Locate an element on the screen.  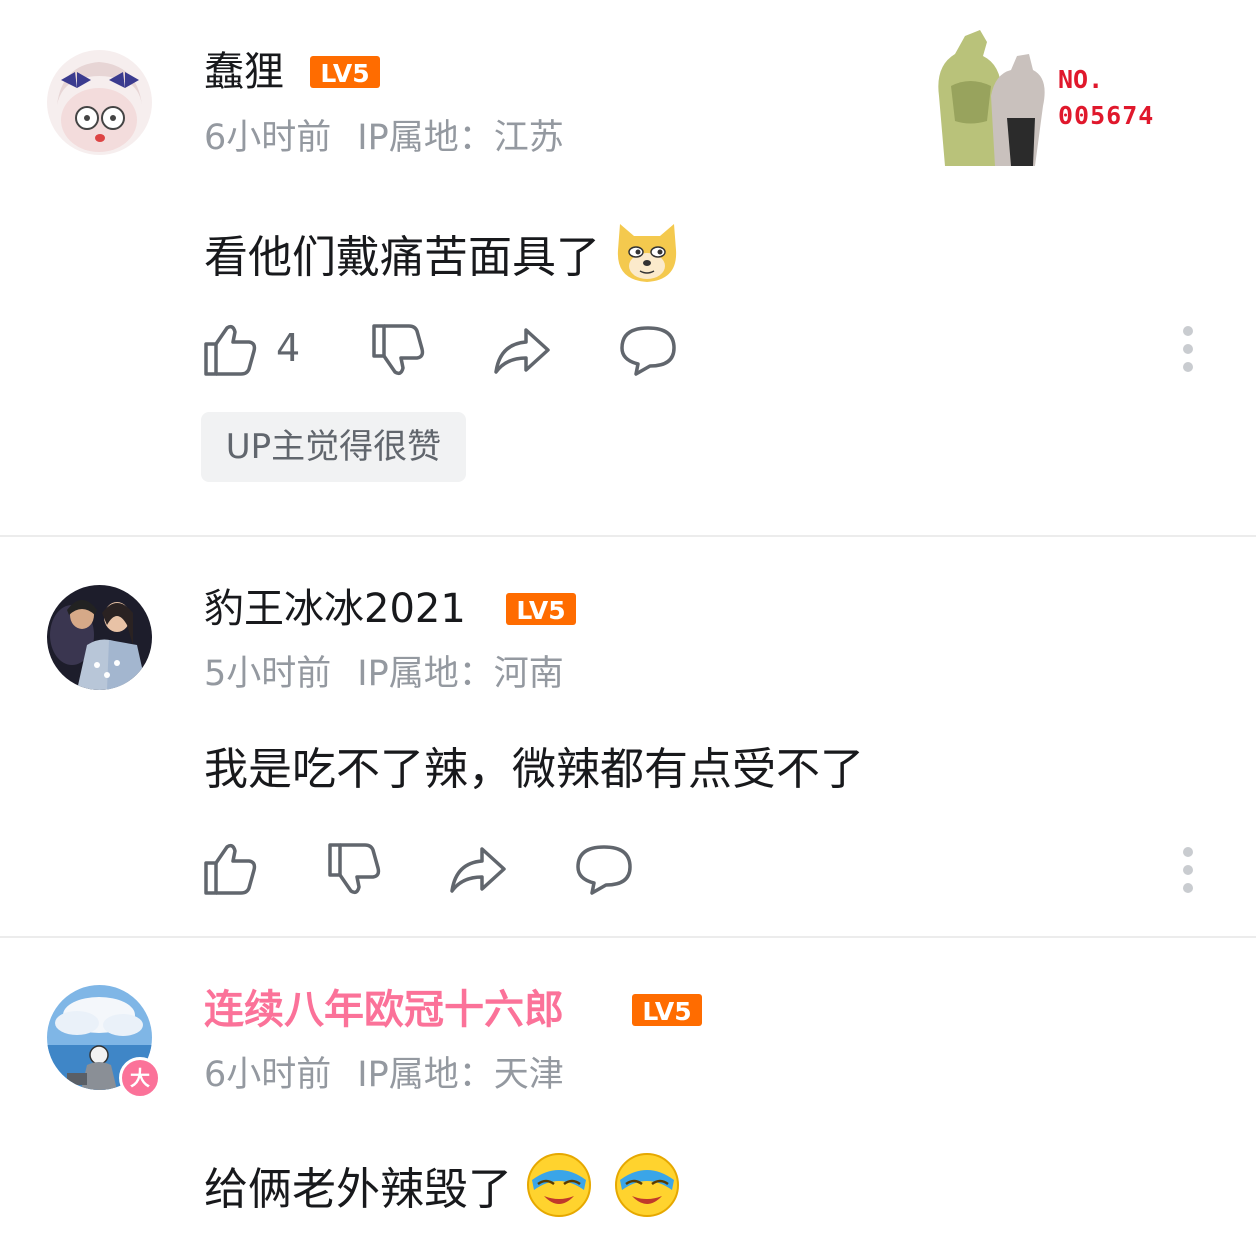
comment-meta: 6小时前 IP属地：江苏 is located at coordinates (384, 138).